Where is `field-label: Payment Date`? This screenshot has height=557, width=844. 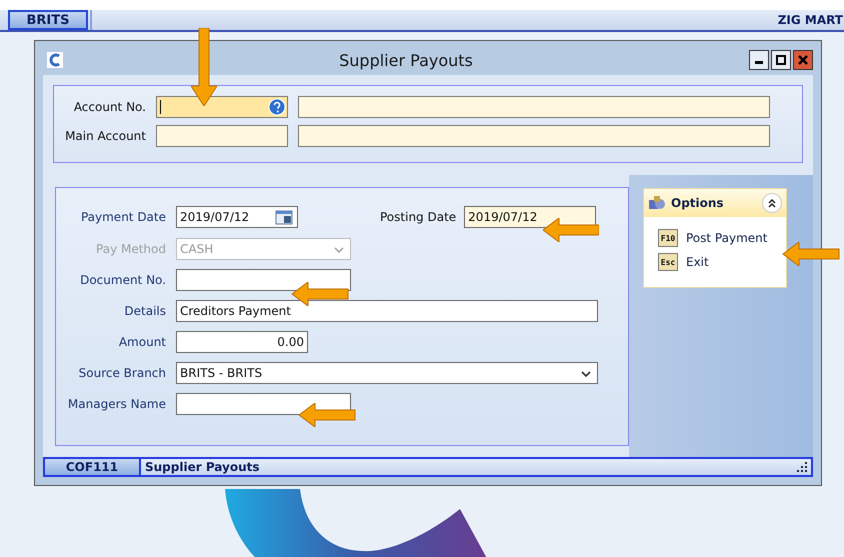
field-label: Payment Date is located at coordinates (123, 217).